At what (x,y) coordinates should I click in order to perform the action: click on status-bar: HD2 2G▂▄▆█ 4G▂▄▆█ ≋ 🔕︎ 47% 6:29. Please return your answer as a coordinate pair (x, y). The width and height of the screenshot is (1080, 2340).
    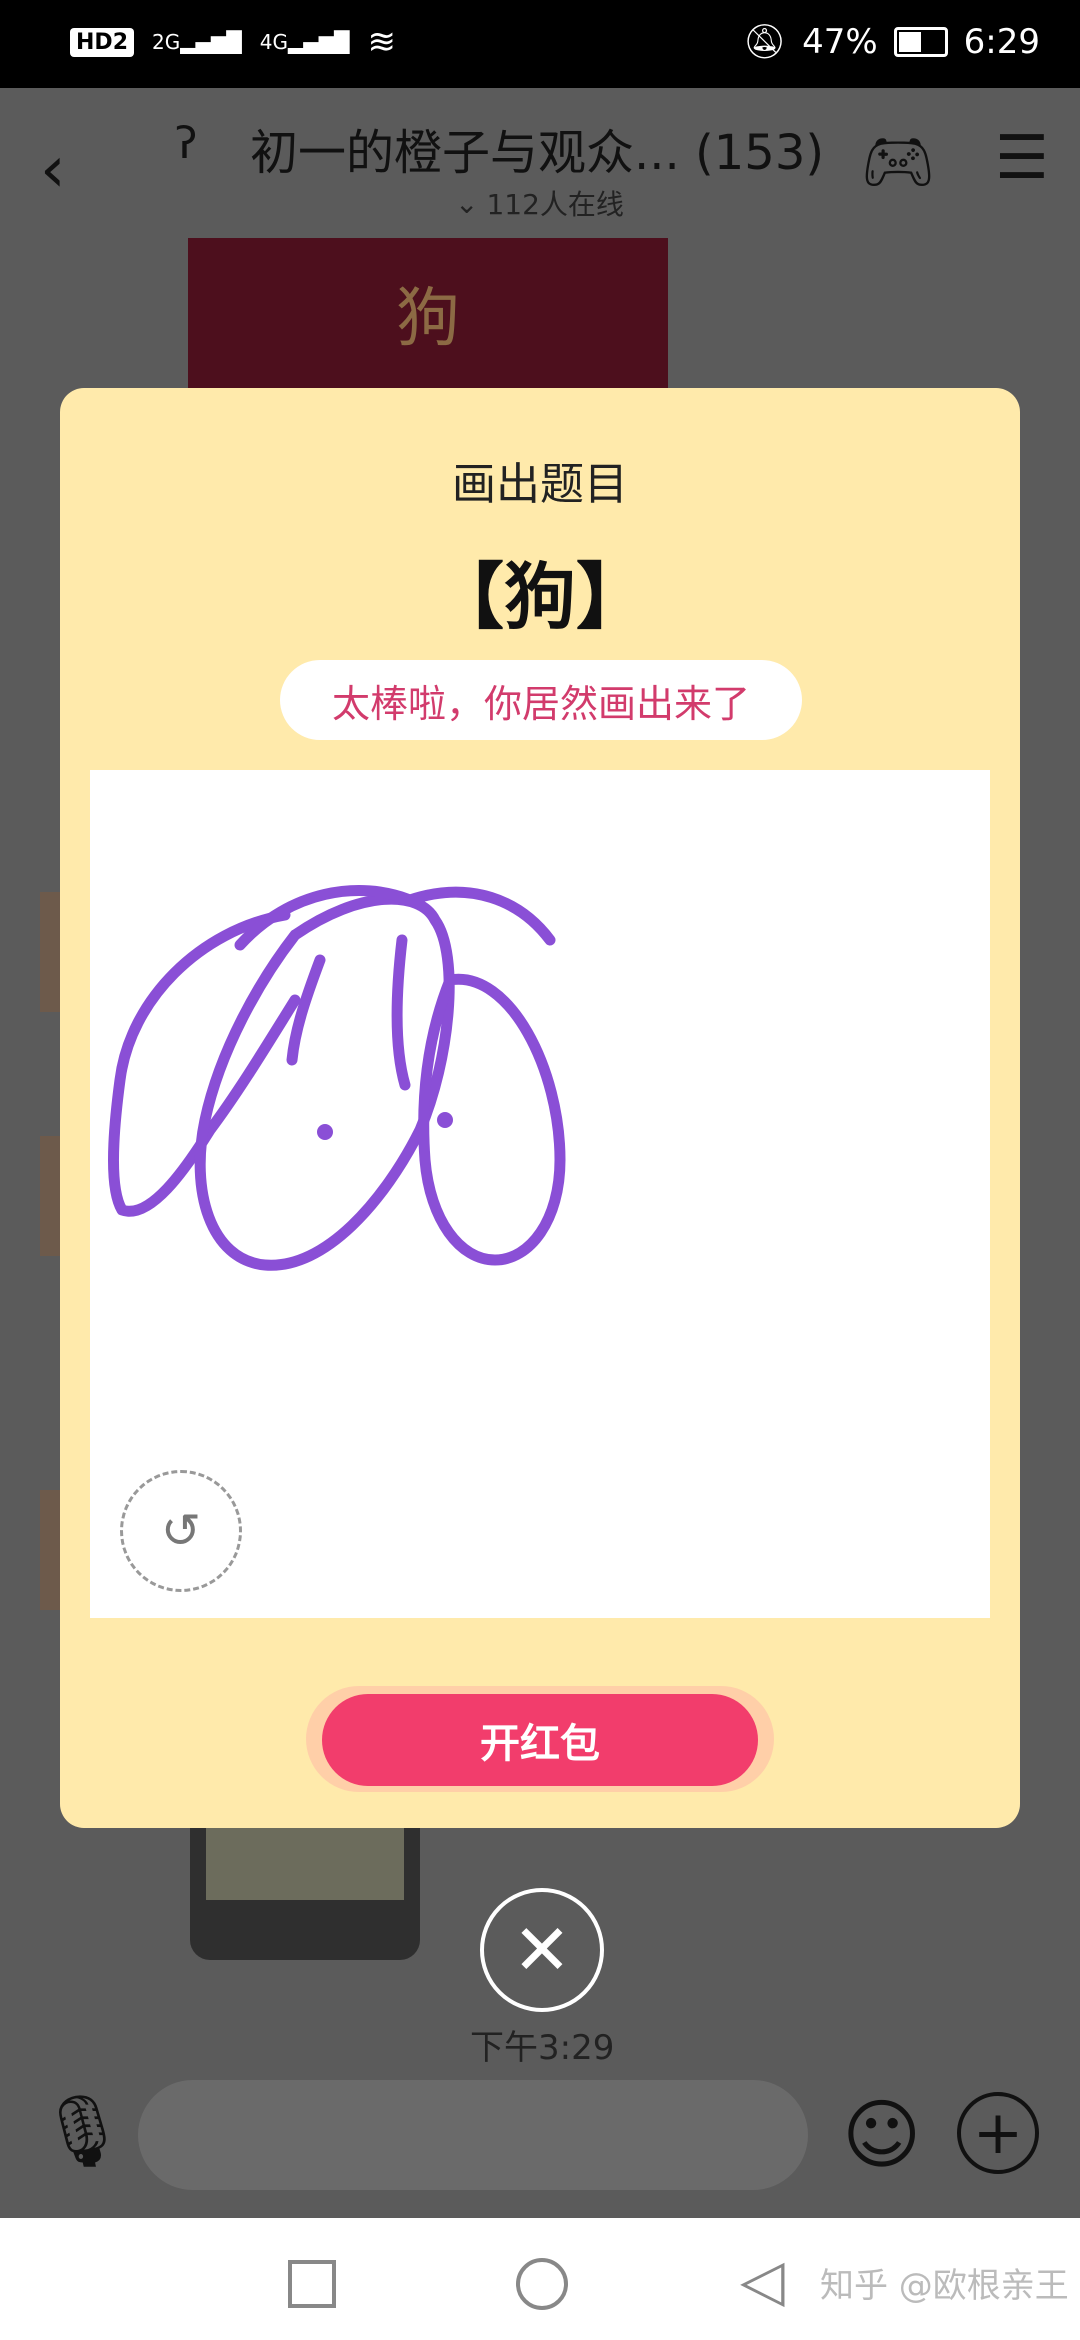
    Looking at the image, I should click on (540, 44).